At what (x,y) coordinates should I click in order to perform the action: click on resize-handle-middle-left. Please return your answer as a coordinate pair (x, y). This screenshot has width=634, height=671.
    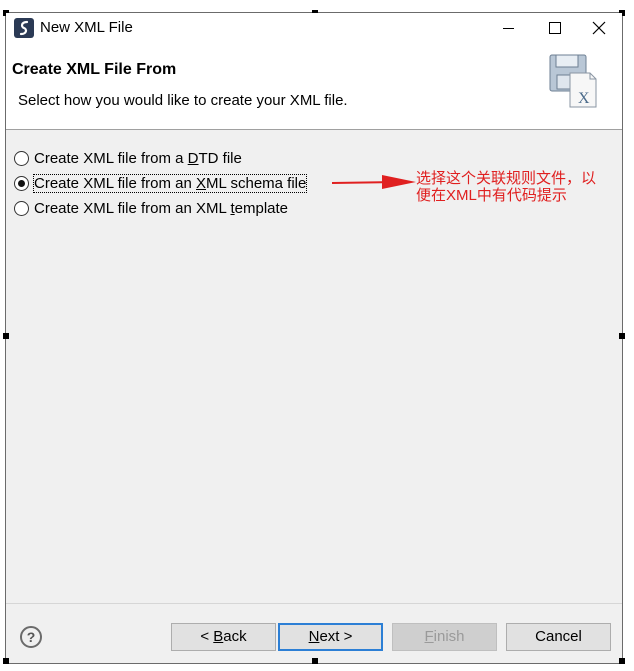
    Looking at the image, I should click on (6, 336).